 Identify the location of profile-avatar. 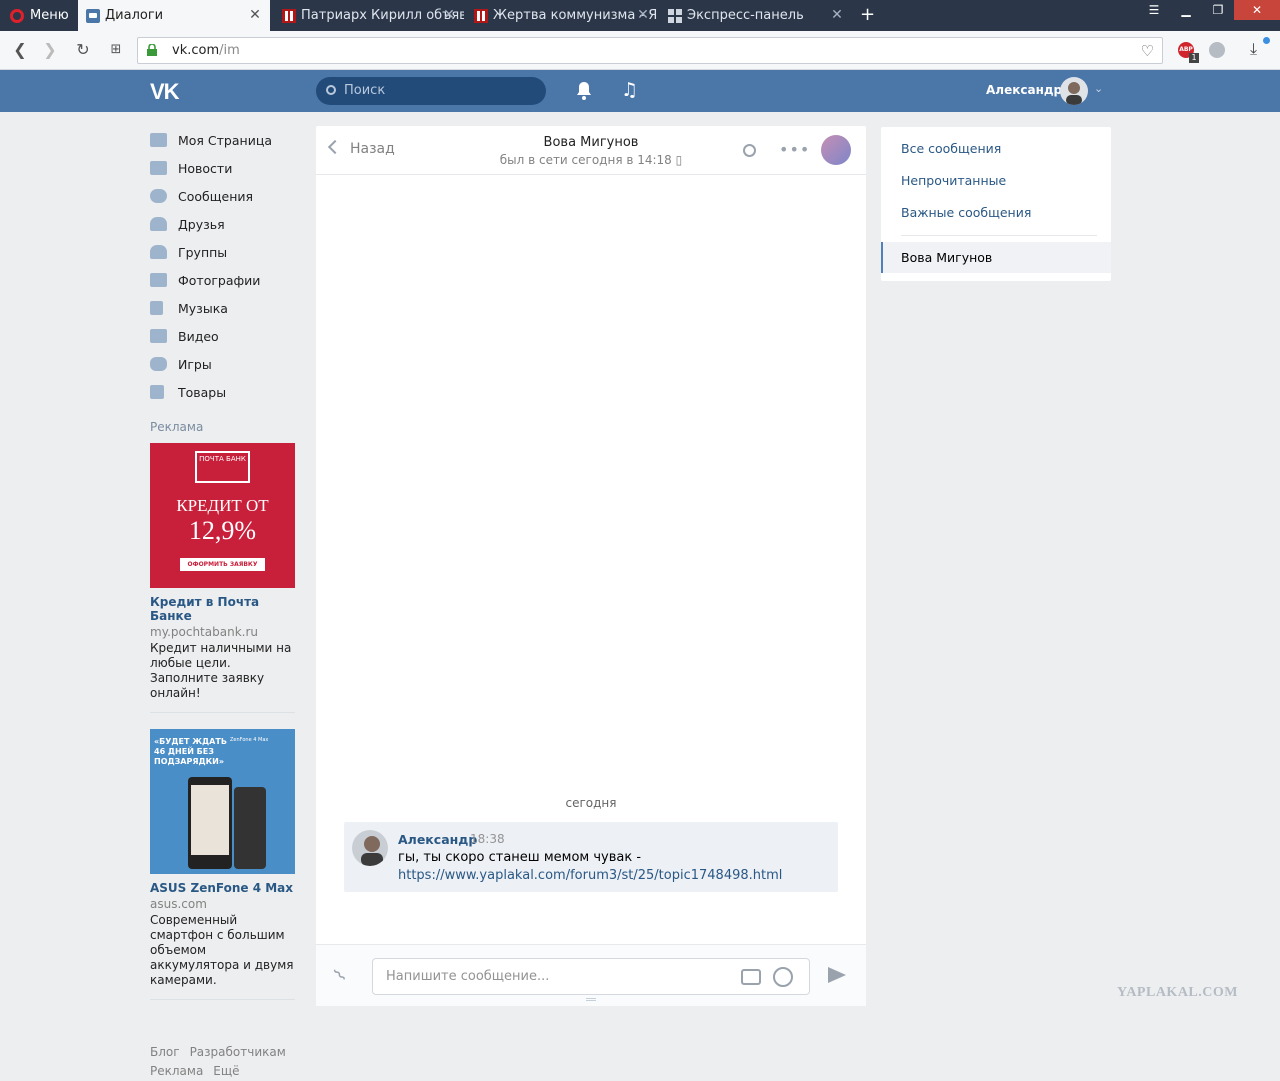
(1074, 91).